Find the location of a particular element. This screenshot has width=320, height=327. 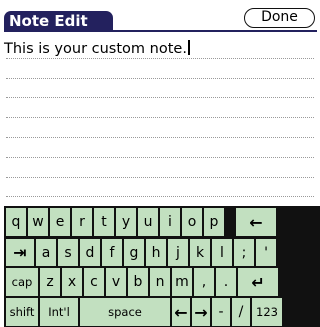

key-g: g is located at coordinates (134, 252).